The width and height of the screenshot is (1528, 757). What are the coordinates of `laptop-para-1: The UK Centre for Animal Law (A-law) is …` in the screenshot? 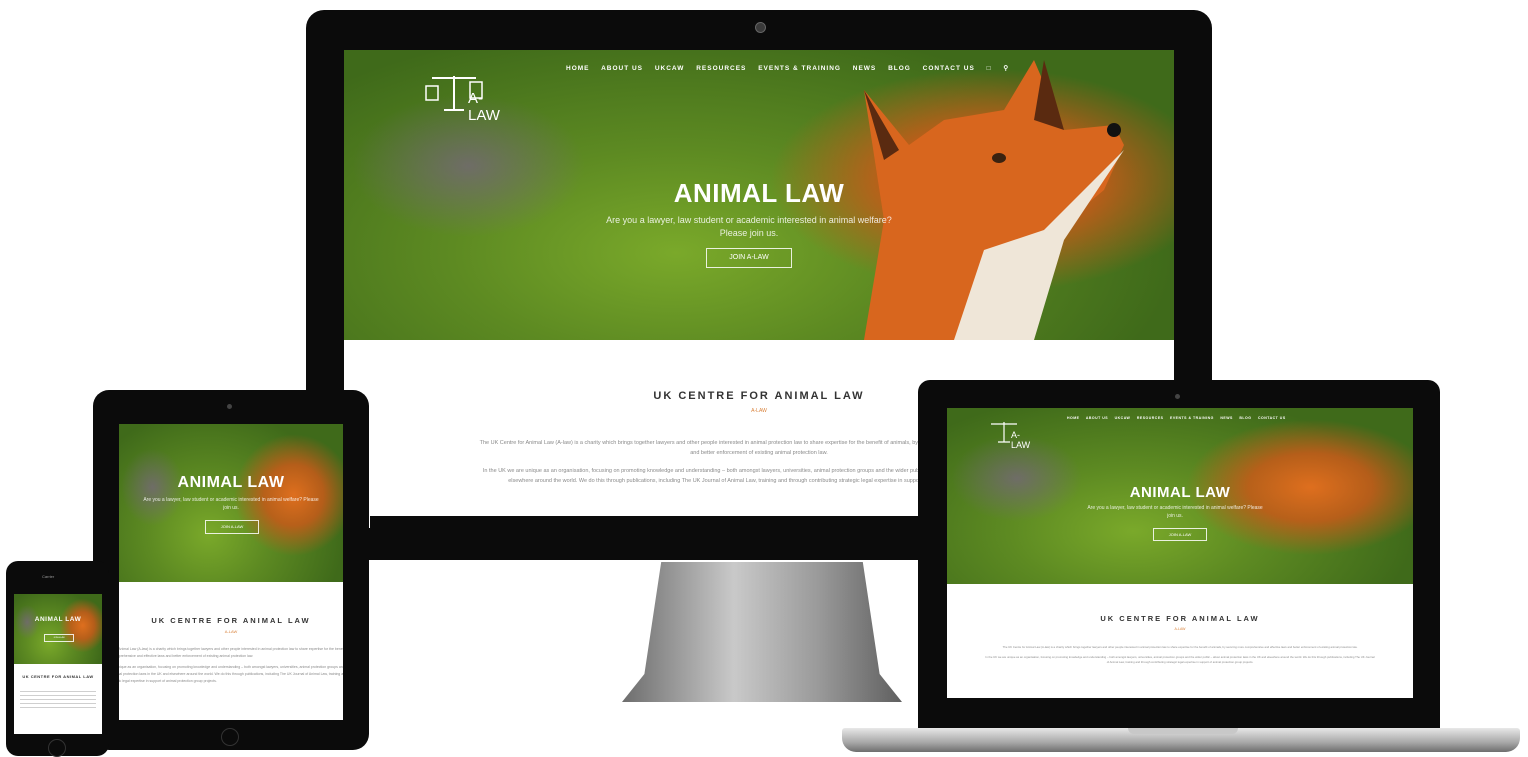 It's located at (1180, 647).